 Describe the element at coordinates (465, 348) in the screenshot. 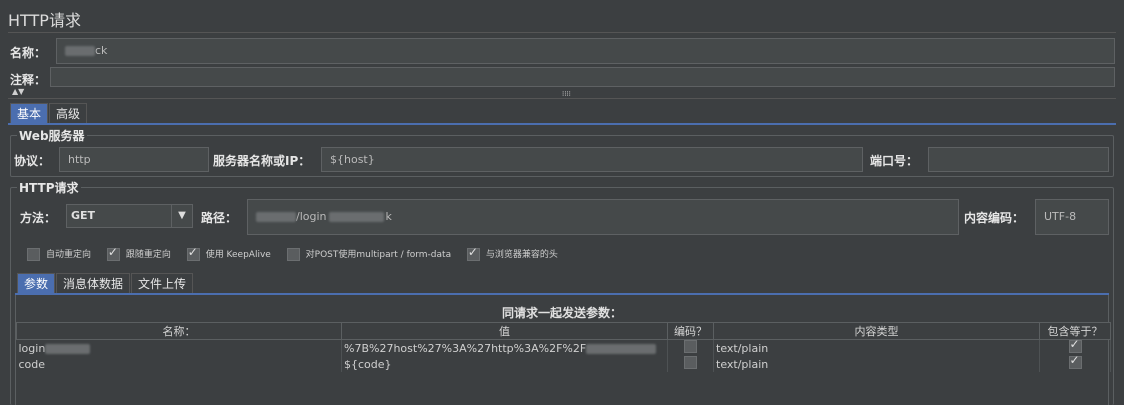

I see `param-value: %7B%27host%27%3A%27http%3A%2F%2F` at that location.